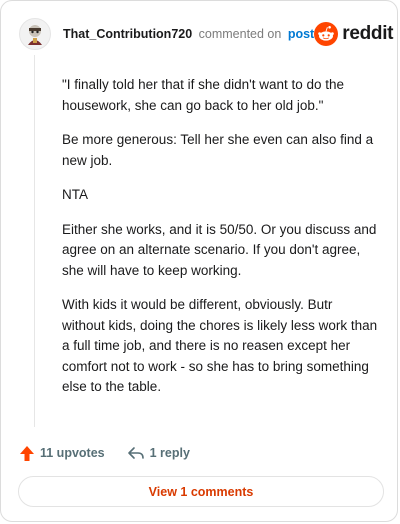 Image resolution: width=400 pixels, height=524 pixels. I want to click on upvote-button: 11 upvotes, so click(62, 453).